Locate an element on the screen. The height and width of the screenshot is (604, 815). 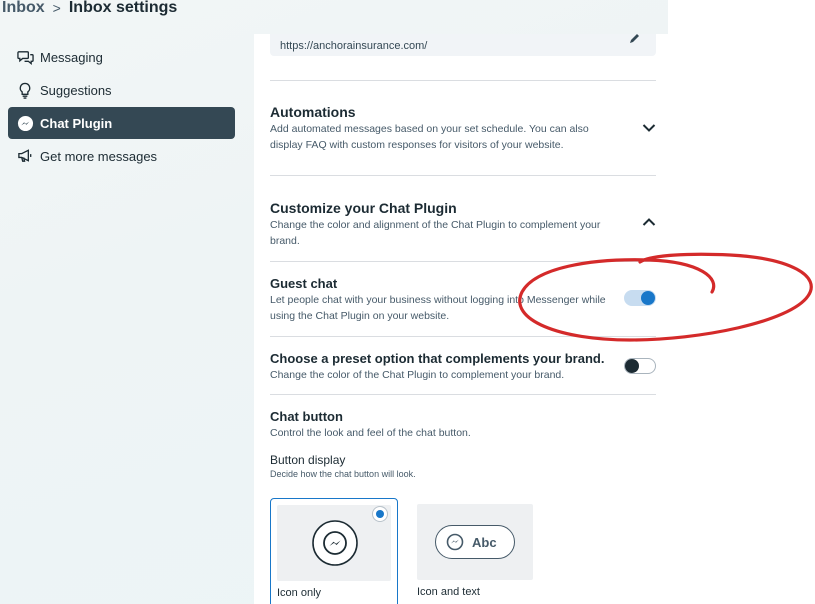
icon-and-text-chat-button: Abc is located at coordinates (475, 542).